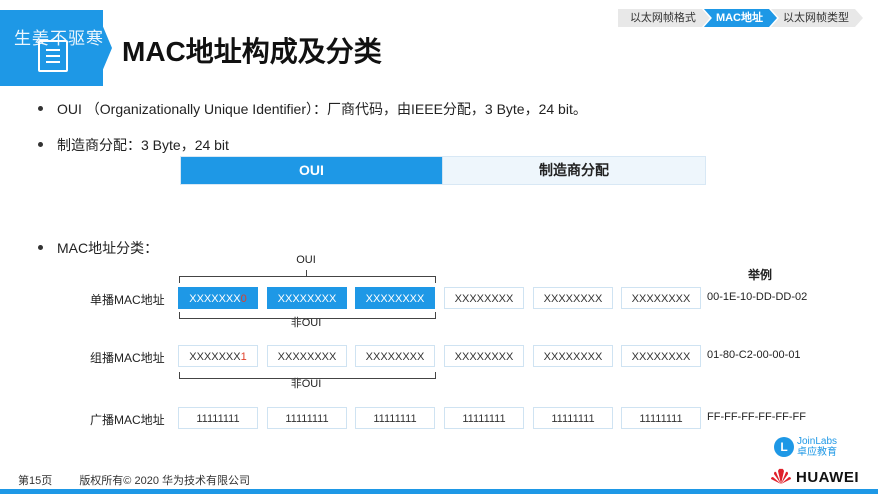 The image size is (878, 494). I want to click on bullet-classes: MAC地址分类：, so click(98, 248).